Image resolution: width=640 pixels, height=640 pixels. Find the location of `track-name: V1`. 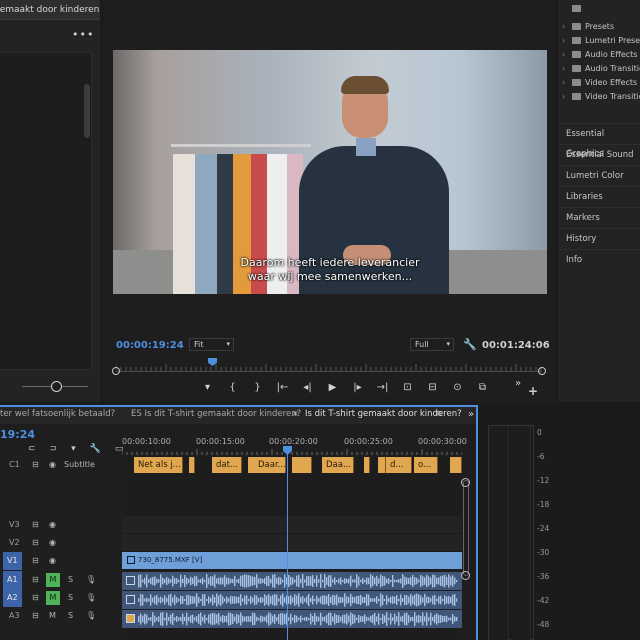

track-name: V1 is located at coordinates (12, 561).